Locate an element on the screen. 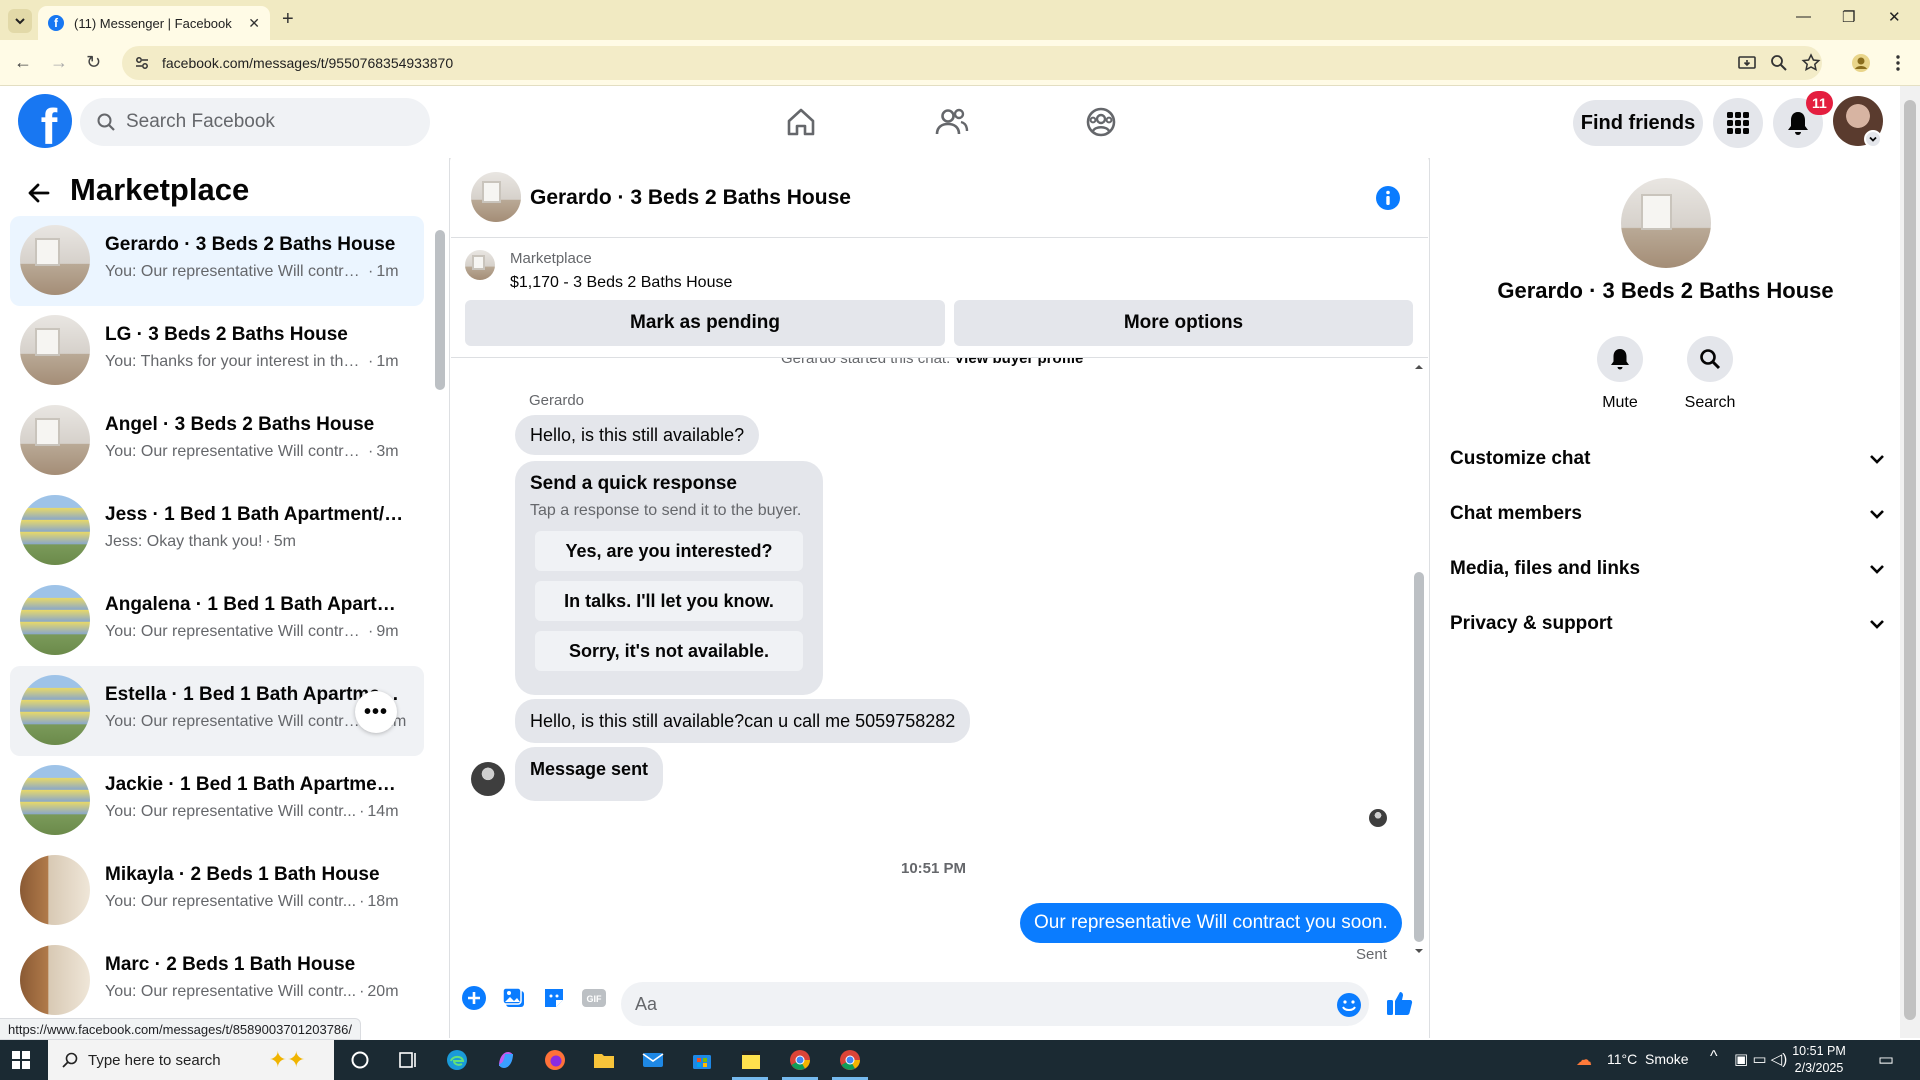  windows-start-icon is located at coordinates (21, 1060).